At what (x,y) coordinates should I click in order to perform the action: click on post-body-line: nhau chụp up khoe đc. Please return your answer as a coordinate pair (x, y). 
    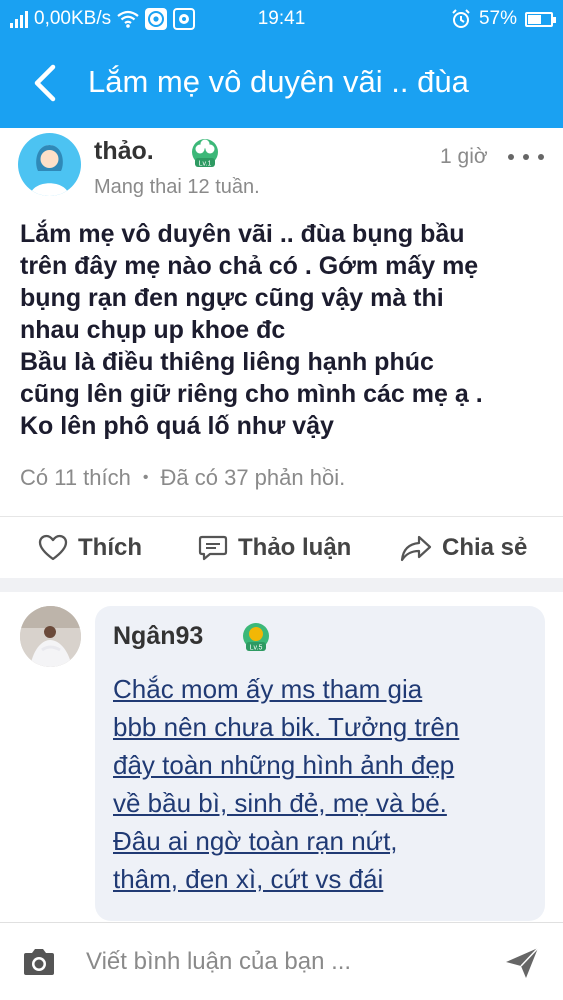
    Looking at the image, I should click on (153, 330).